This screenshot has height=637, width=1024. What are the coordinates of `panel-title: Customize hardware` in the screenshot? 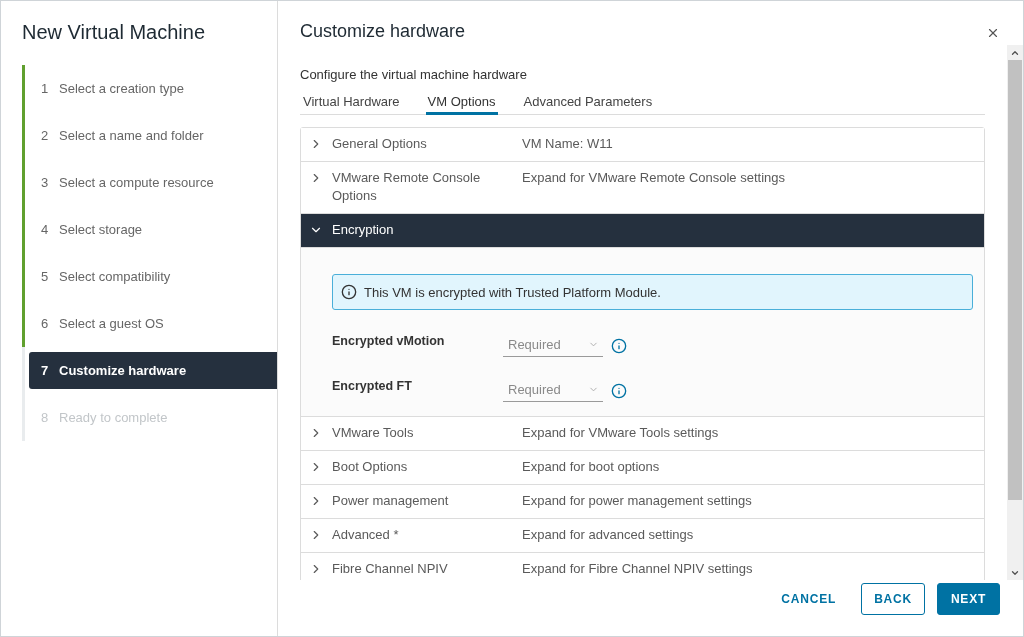 It's located at (383, 31).